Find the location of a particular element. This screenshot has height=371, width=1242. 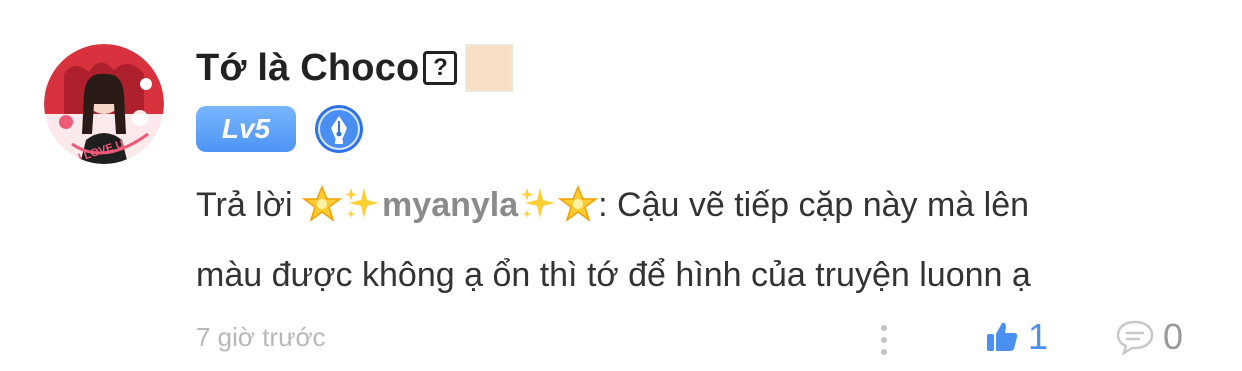

username: Tớ là Choco is located at coordinates (307, 68).